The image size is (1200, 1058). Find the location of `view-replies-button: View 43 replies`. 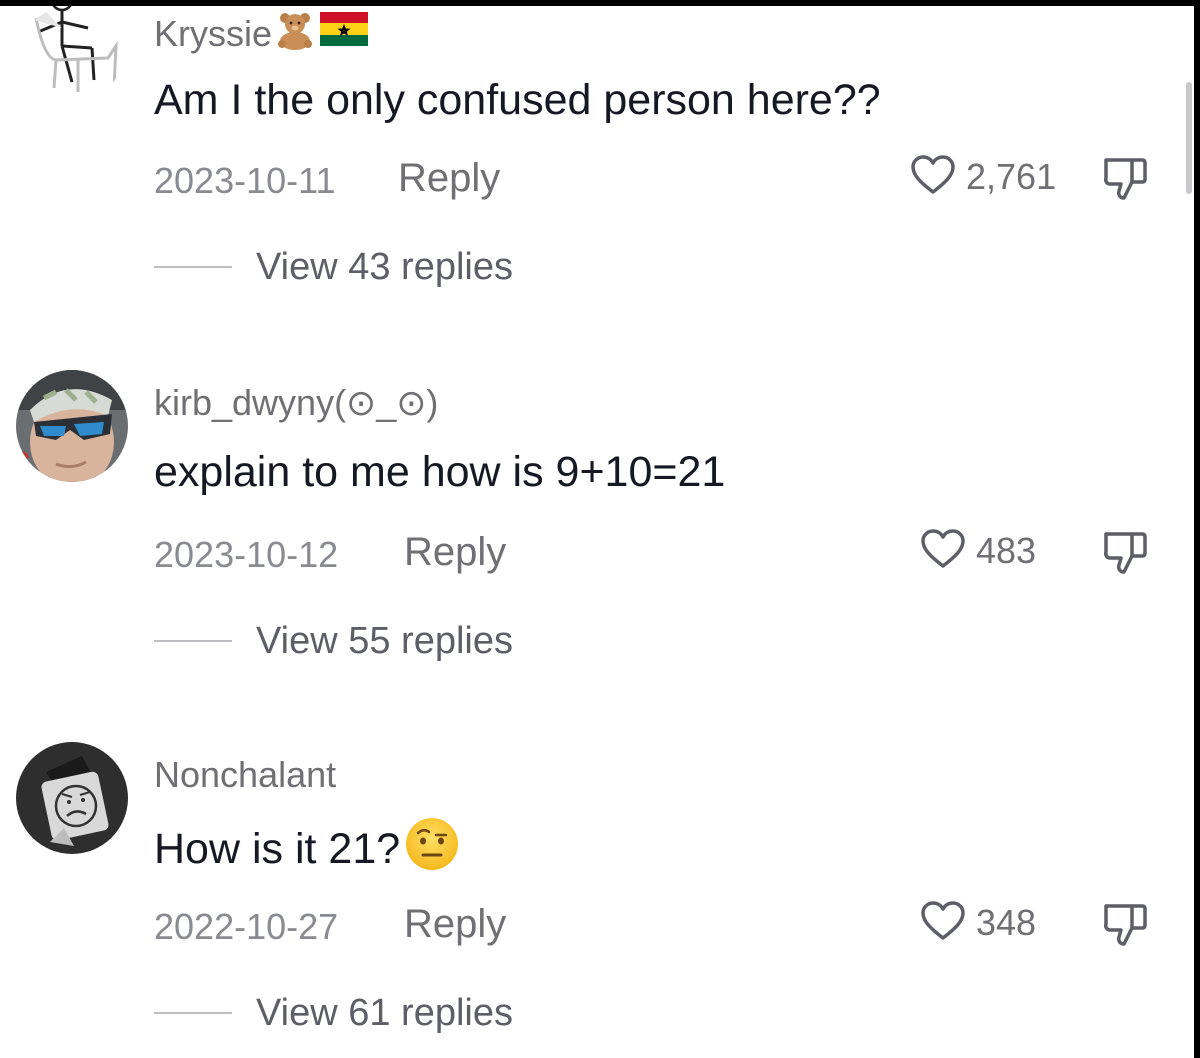

view-replies-button: View 43 replies is located at coordinates (333, 267).